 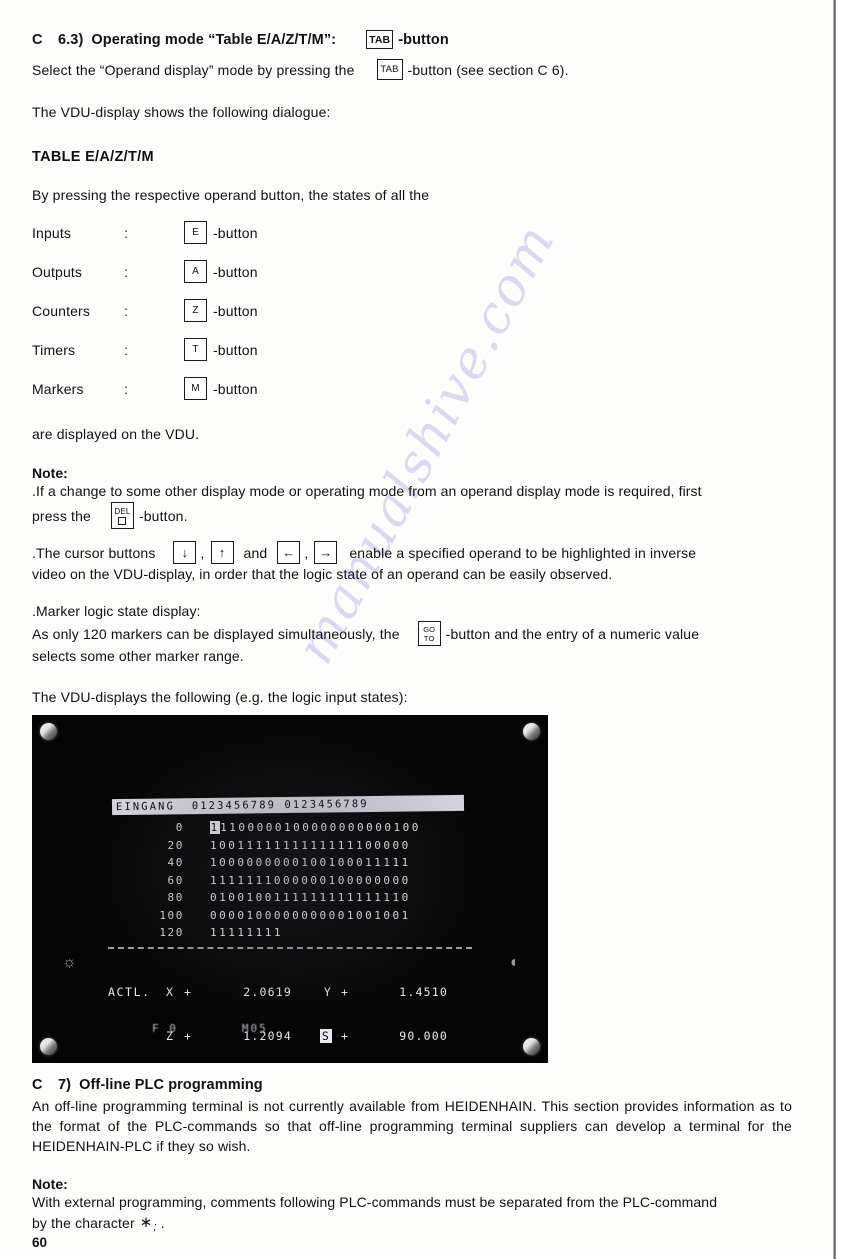 What do you see at coordinates (129, 992) in the screenshot?
I see `status-label: ACTL.` at bounding box center [129, 992].